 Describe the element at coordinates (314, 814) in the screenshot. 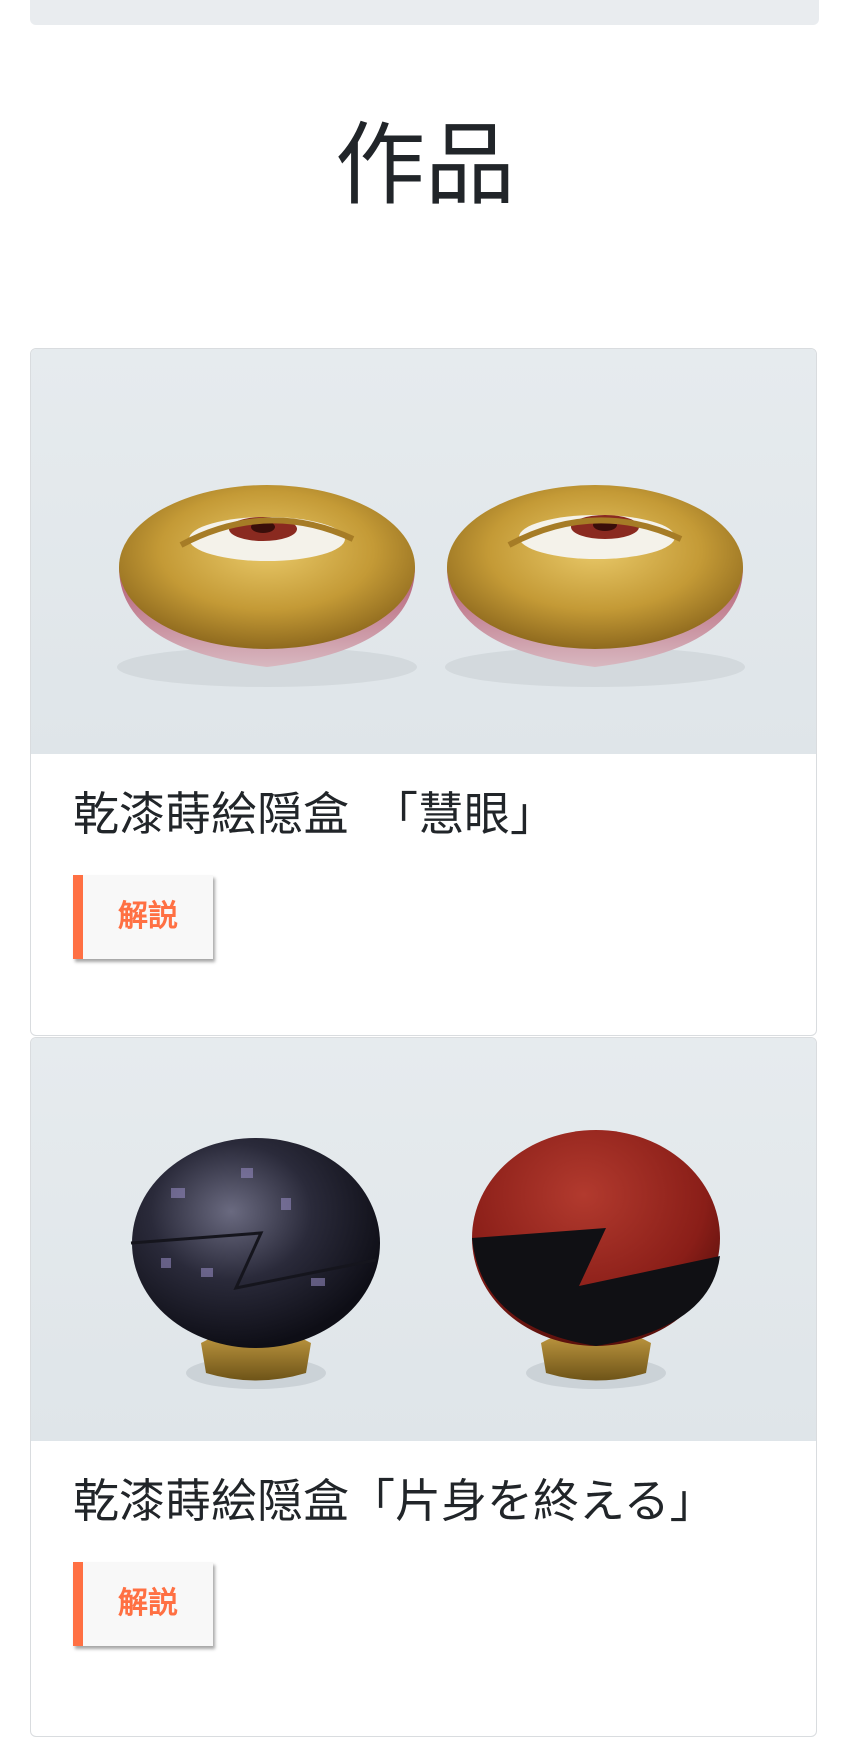

I see `work-title: 乾漆蒔絵隠盒 「慧眼」` at that location.